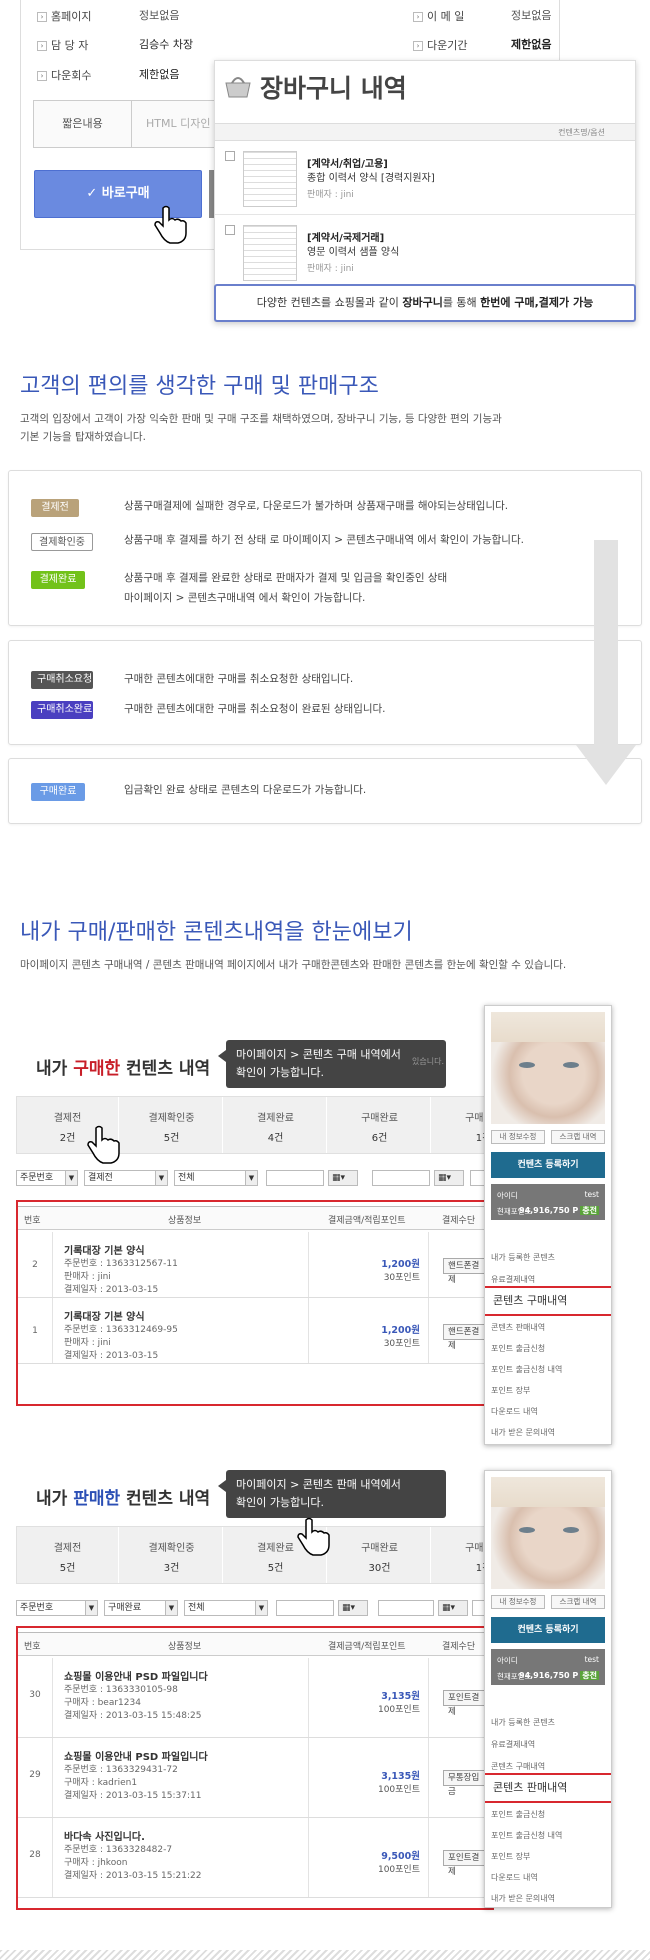 This screenshot has height=1960, width=650. I want to click on status-desc: 입금확인 완료 상태로 콘텐츠의 다운로드가 가능합니다., so click(245, 790).